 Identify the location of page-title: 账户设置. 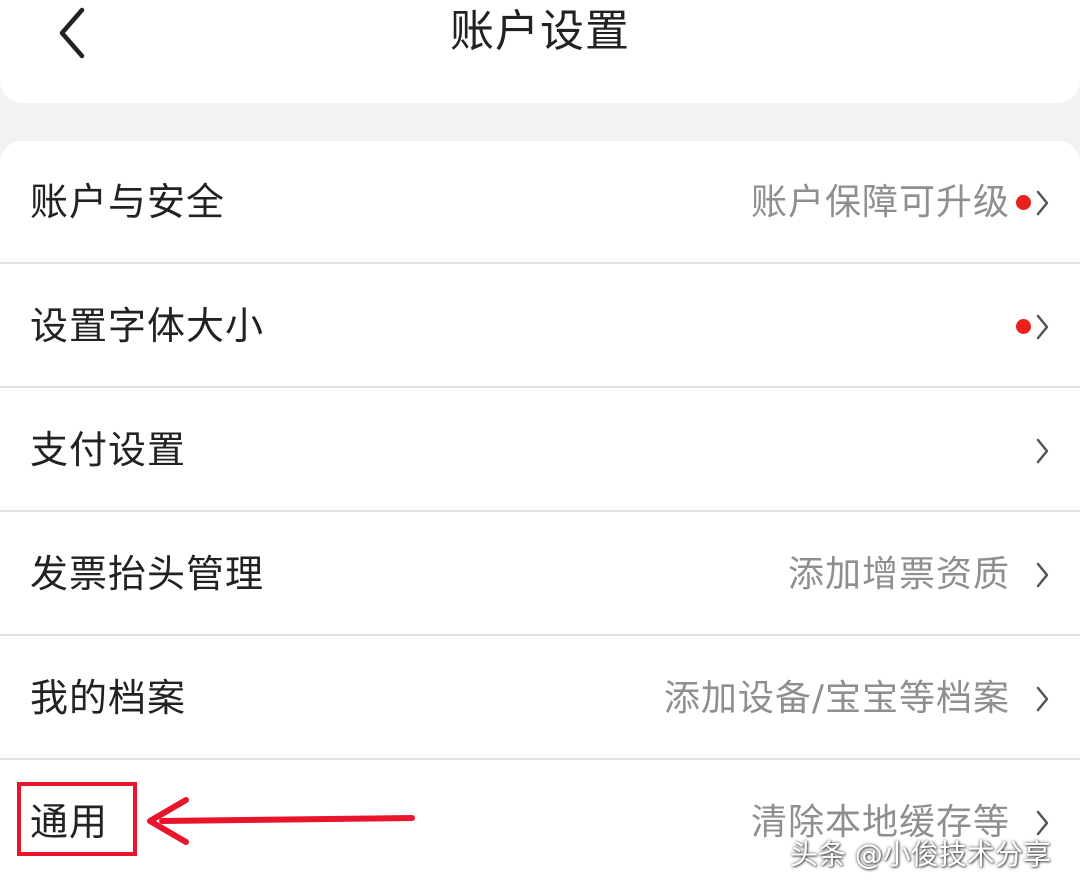
(540, 31).